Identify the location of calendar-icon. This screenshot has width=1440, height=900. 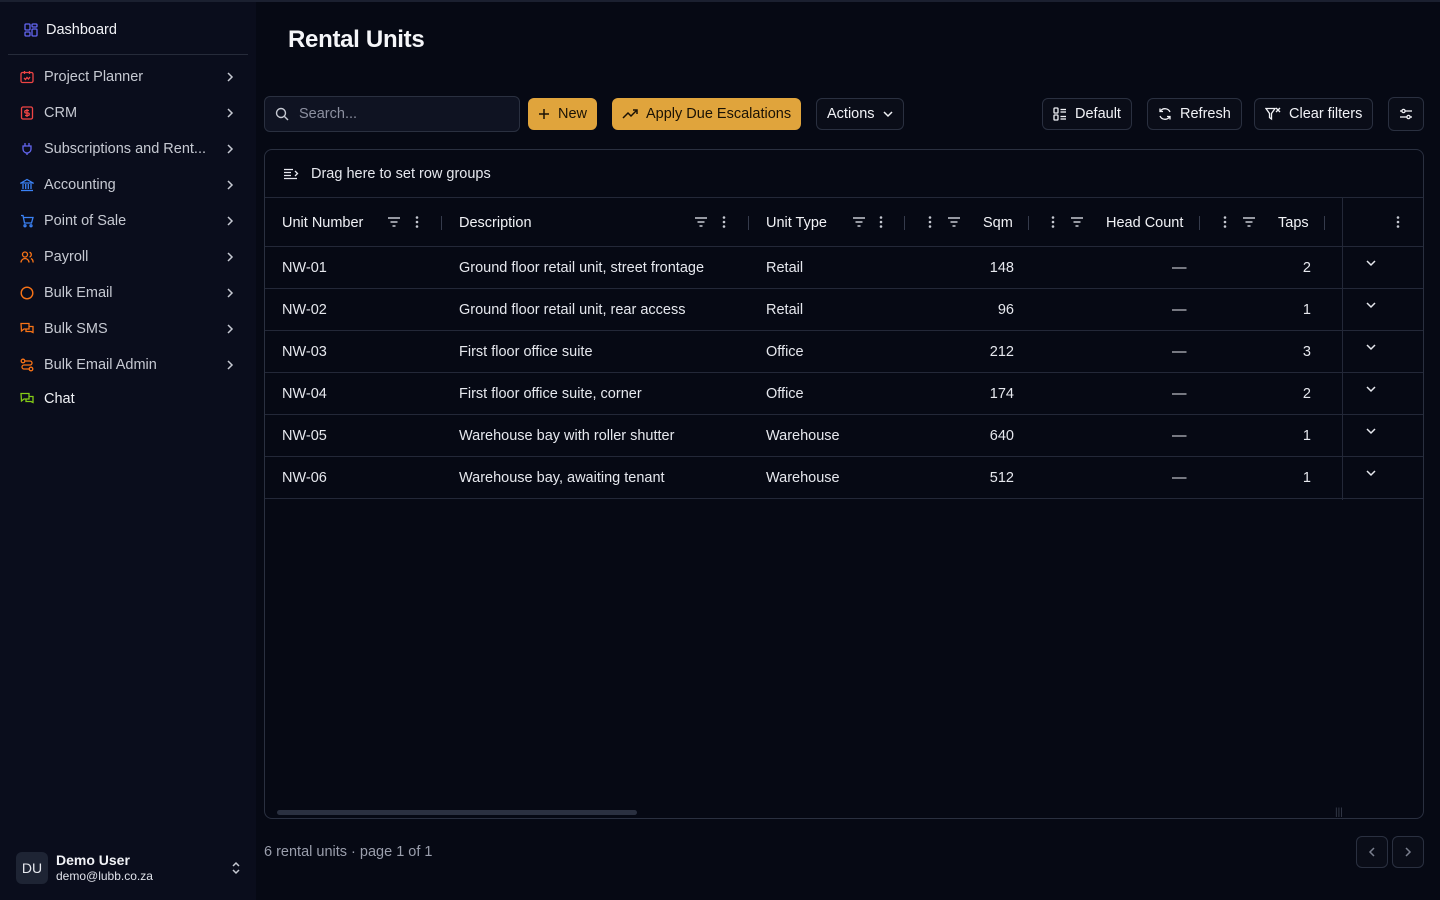
(27, 77).